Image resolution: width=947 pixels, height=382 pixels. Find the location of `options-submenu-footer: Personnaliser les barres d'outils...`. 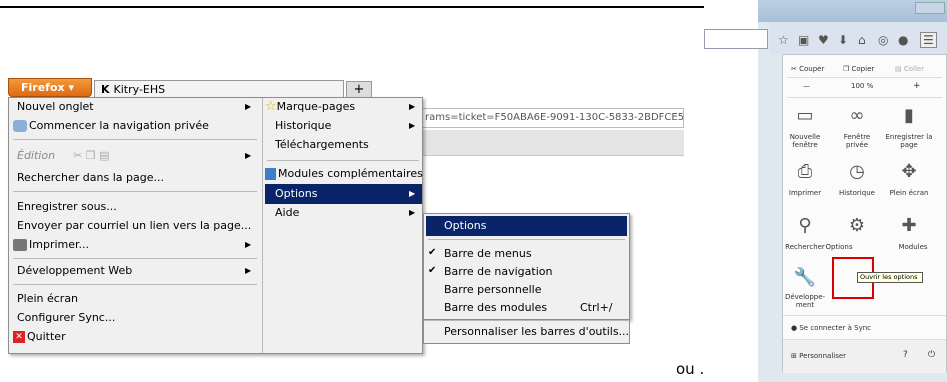

options-submenu-footer: Personnaliser les barres d'outils... is located at coordinates (526, 332).